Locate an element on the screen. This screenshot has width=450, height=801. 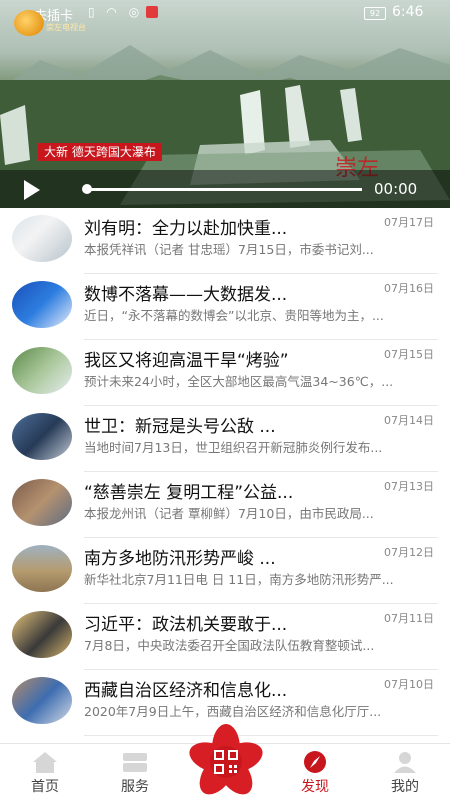
station-logo-icon is located at coordinates (29, 23).